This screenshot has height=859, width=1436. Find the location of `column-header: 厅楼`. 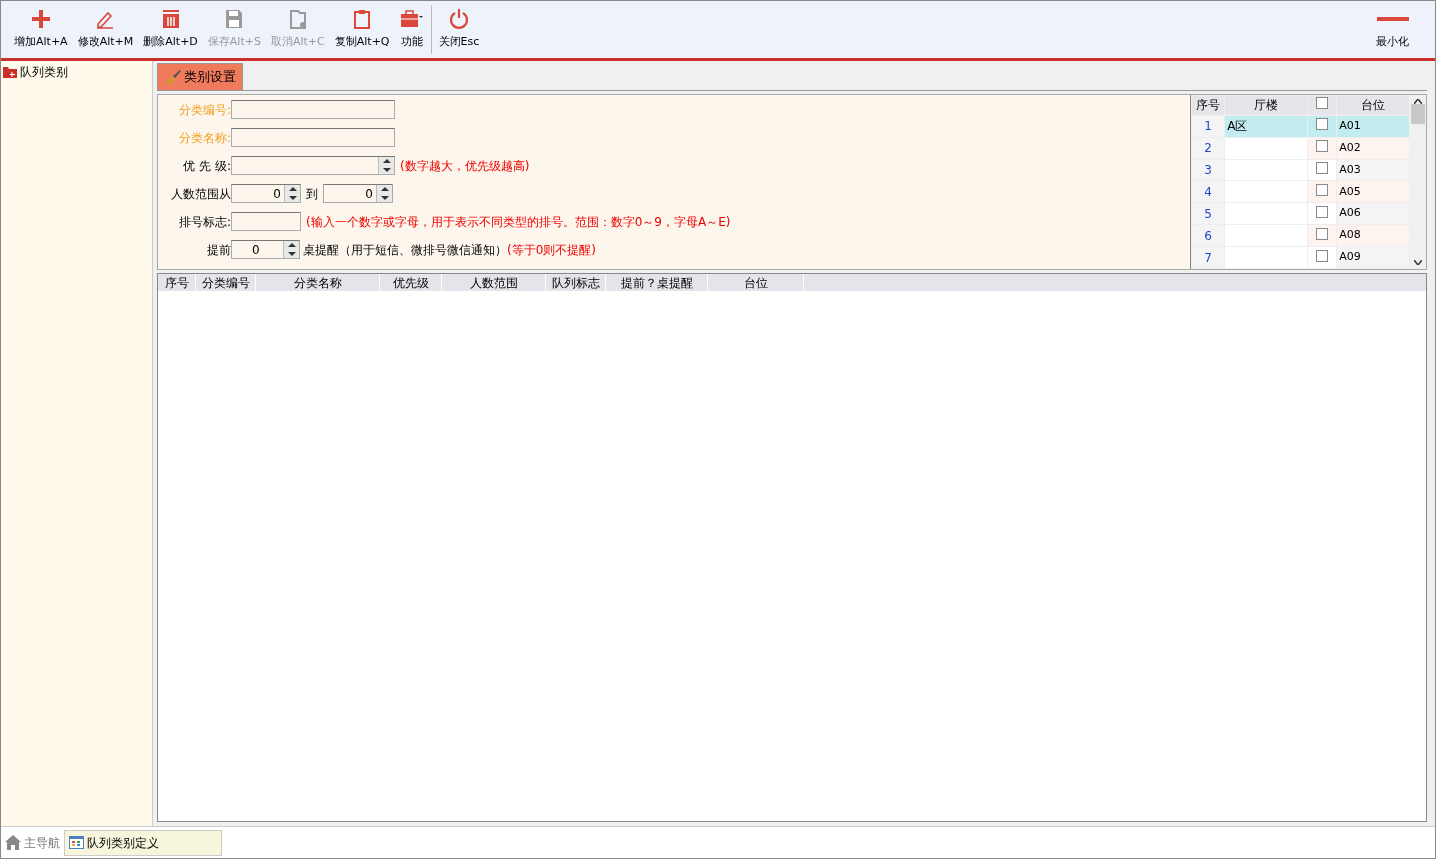

column-header: 厅楼 is located at coordinates (1266, 105).